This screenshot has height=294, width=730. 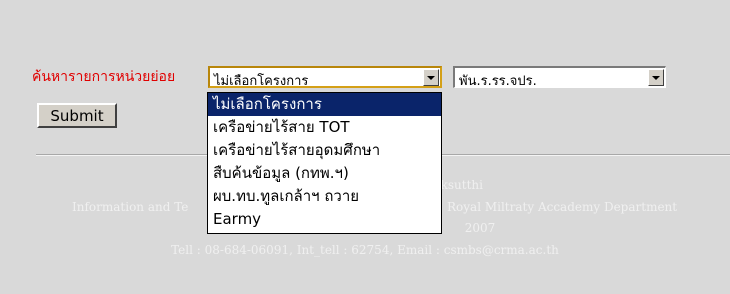 What do you see at coordinates (77, 115) in the screenshot?
I see `submit-button: Submit` at bounding box center [77, 115].